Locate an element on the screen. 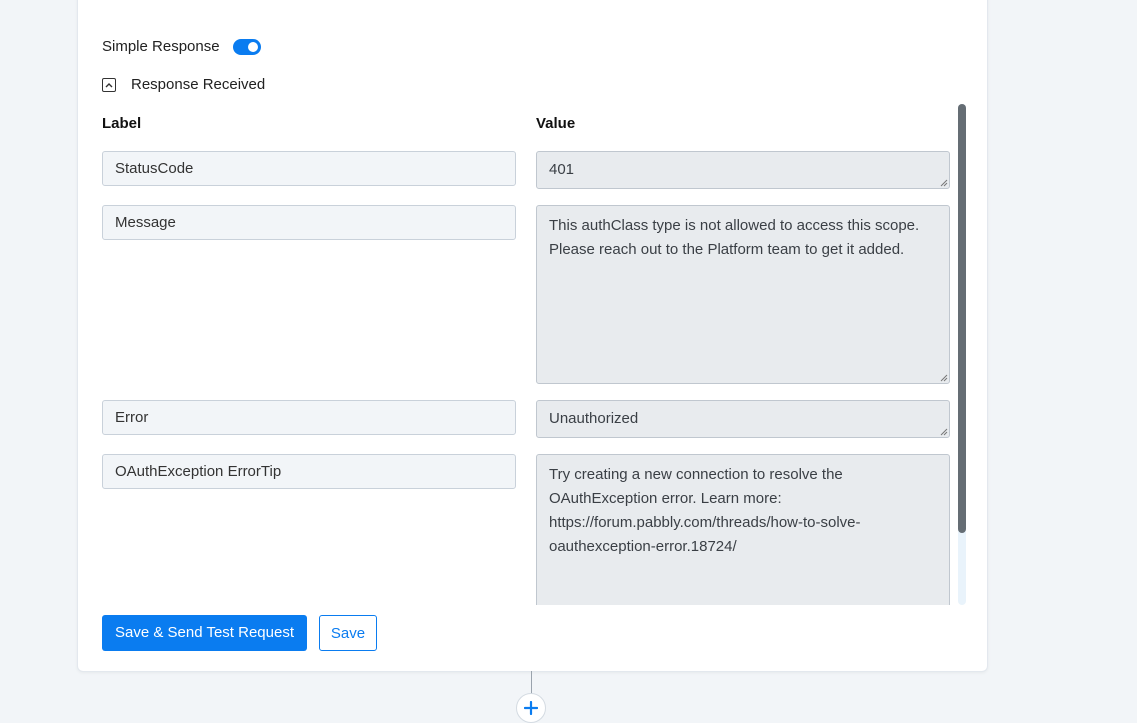 This screenshot has height=723, width=1137. label-field-oauth-errortip: OAuthException ErrorTip is located at coordinates (309, 471).